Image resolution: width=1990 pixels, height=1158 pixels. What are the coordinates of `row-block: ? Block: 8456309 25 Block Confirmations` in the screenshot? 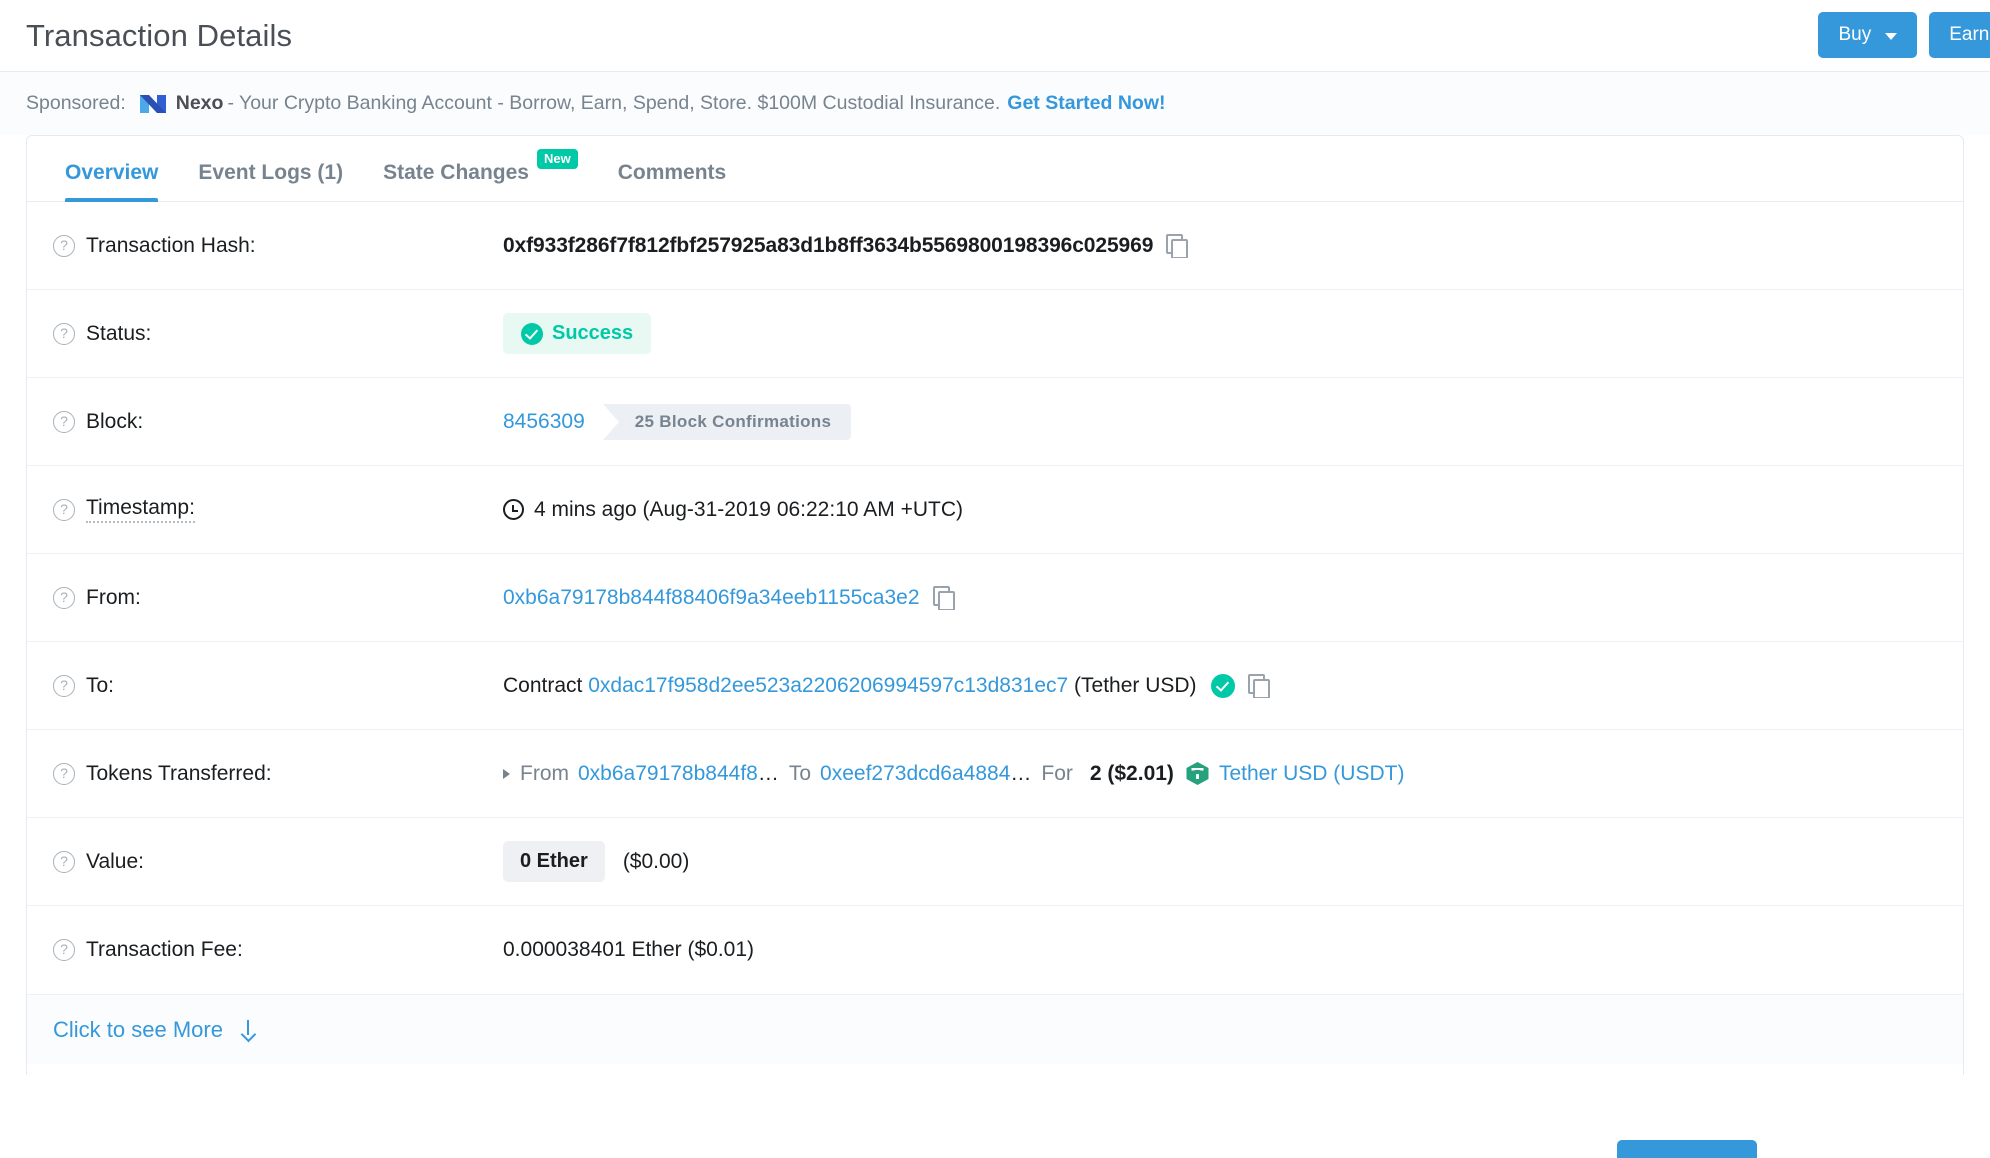 It's located at (995, 422).